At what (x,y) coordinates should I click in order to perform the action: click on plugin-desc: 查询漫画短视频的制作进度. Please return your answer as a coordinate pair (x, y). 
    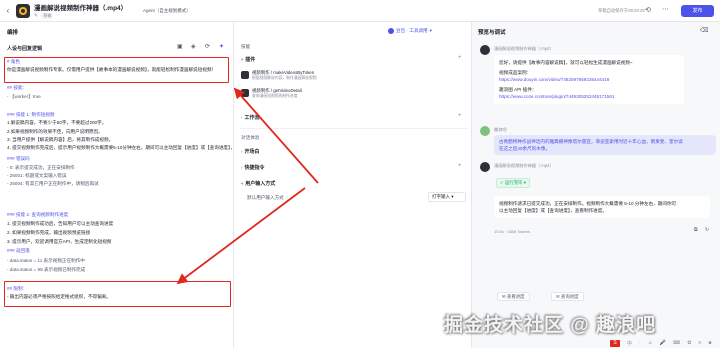
    Looking at the image, I should click on (275, 95).